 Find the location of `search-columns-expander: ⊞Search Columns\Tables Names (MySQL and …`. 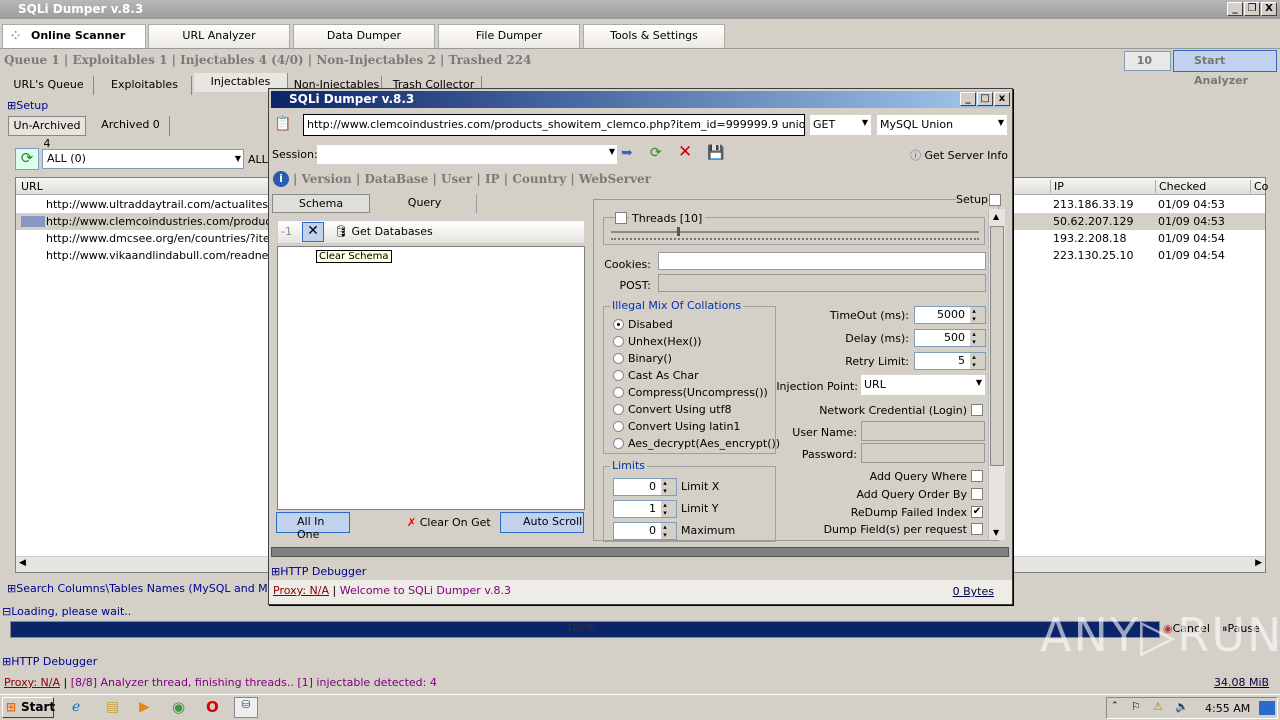

search-columns-expander: ⊞Search Columns\Tables Names (MySQL and … is located at coordinates (153, 588).